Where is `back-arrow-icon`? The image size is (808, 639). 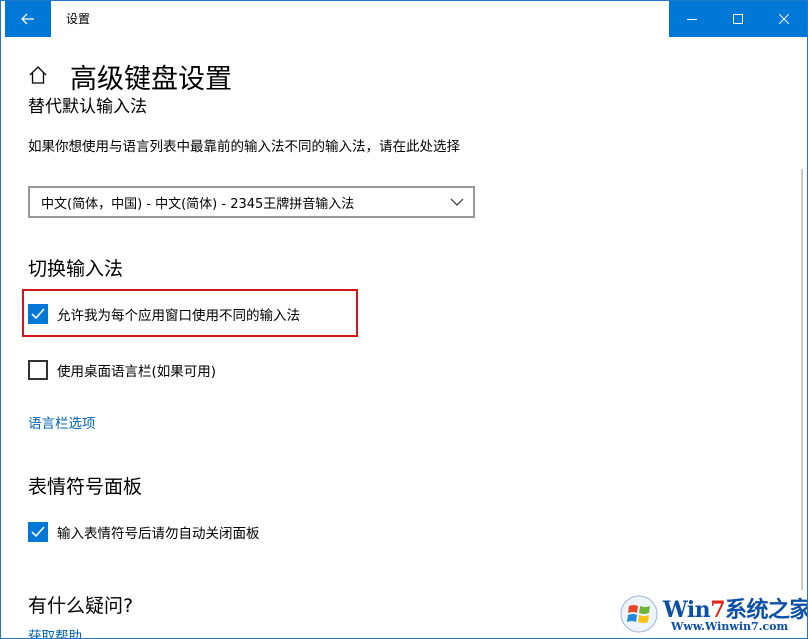 back-arrow-icon is located at coordinates (27, 19).